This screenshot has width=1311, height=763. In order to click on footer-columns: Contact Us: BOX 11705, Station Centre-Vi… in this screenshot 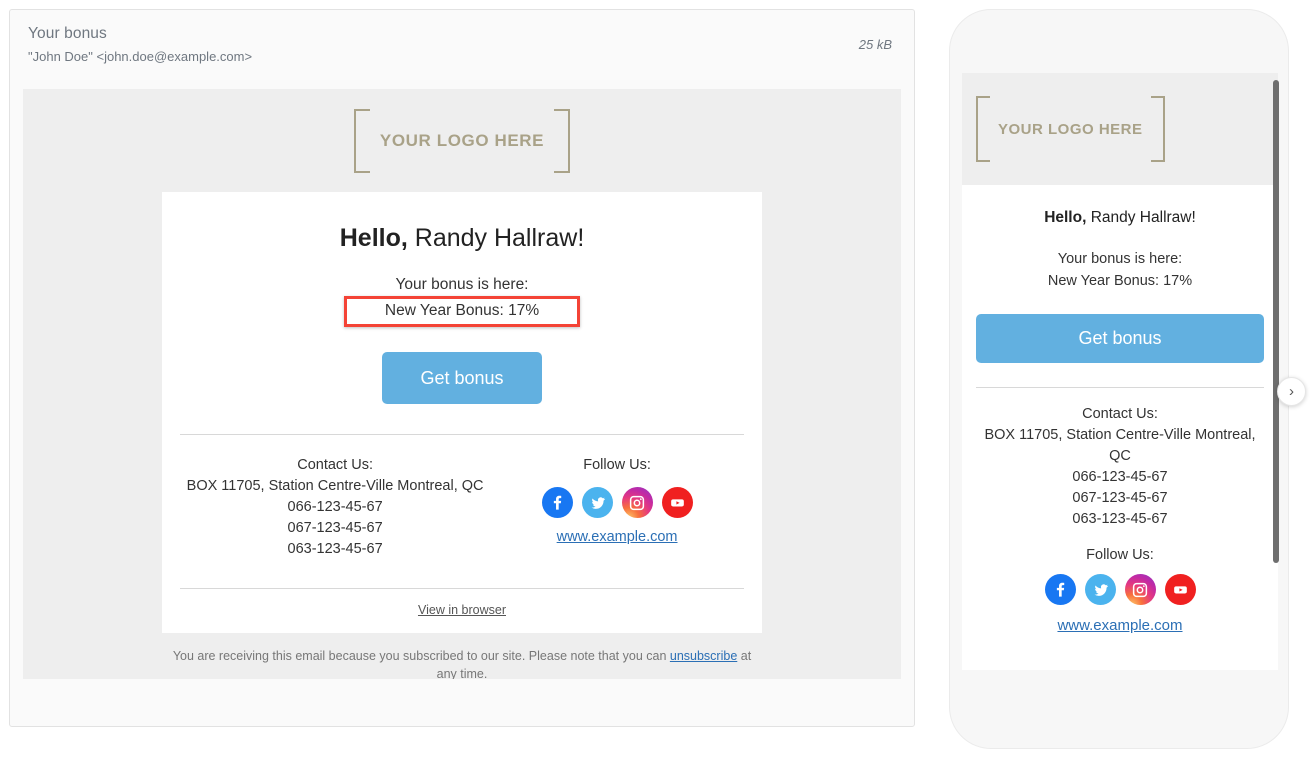, I will do `click(462, 497)`.